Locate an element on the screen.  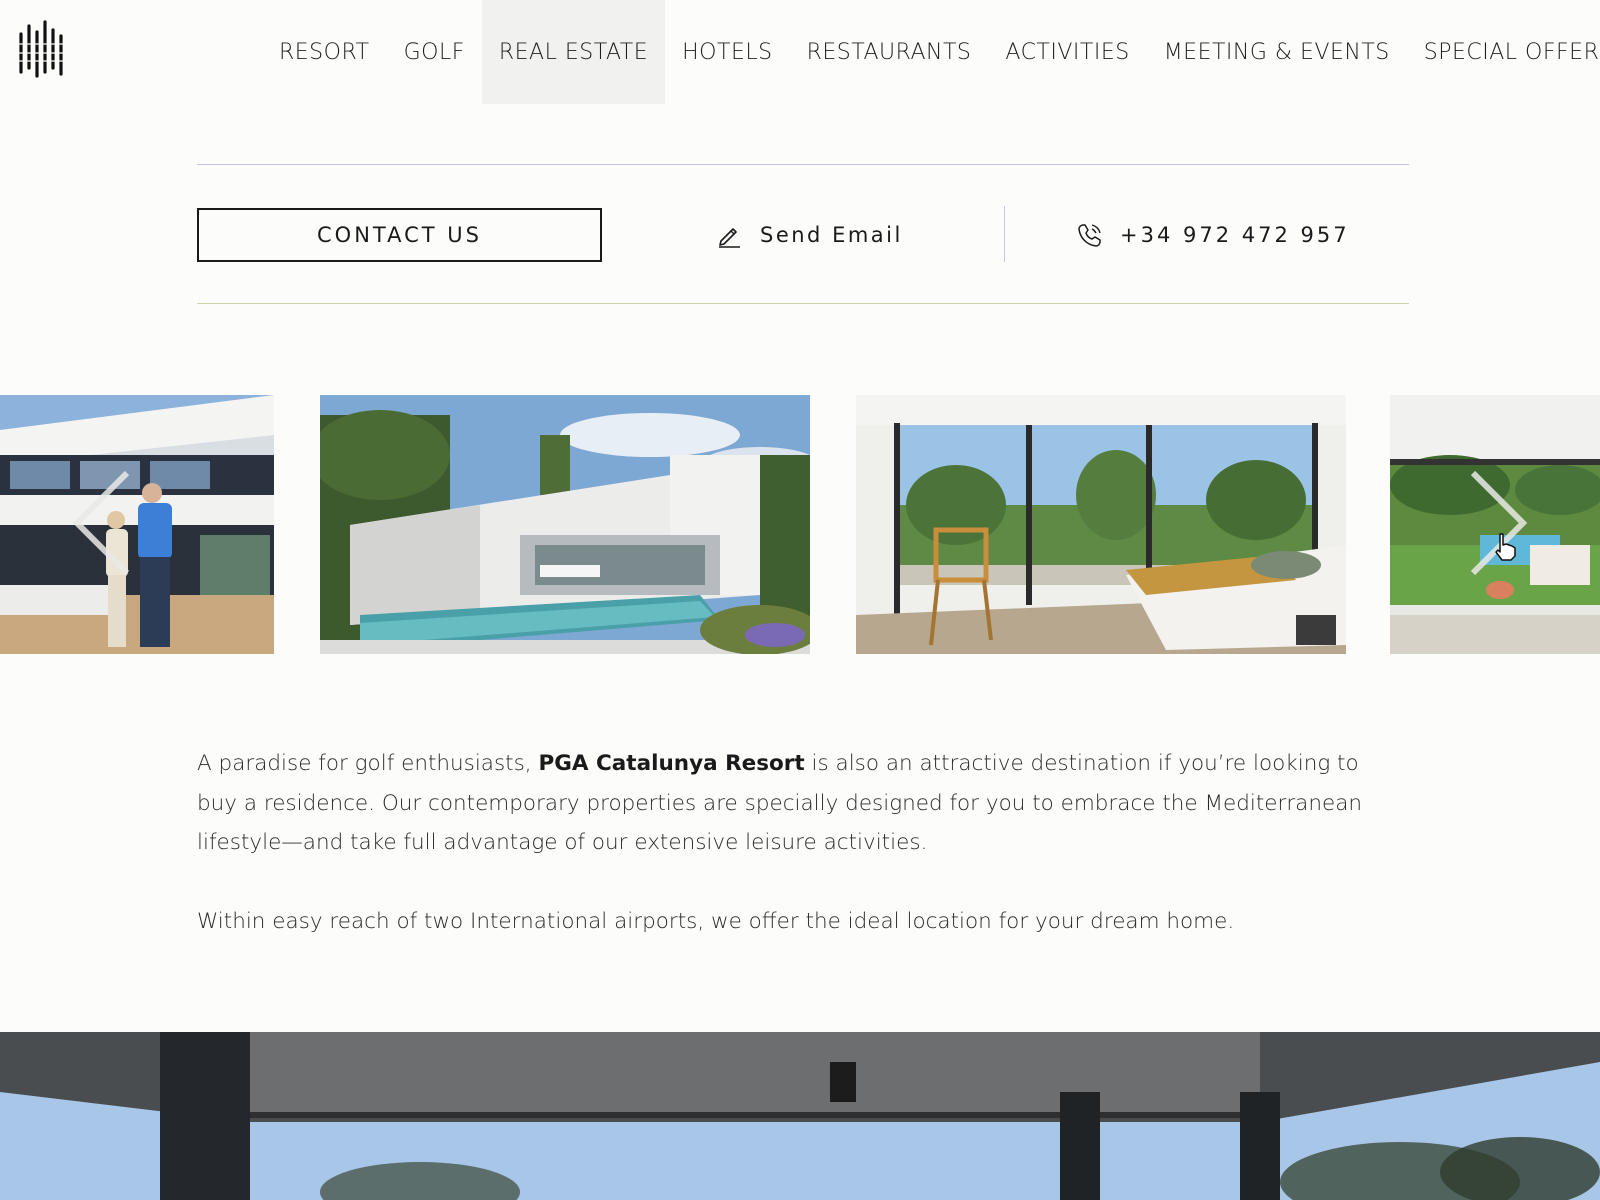
nav-item-restaurants: RESTAURANTS is located at coordinates (889, 52).